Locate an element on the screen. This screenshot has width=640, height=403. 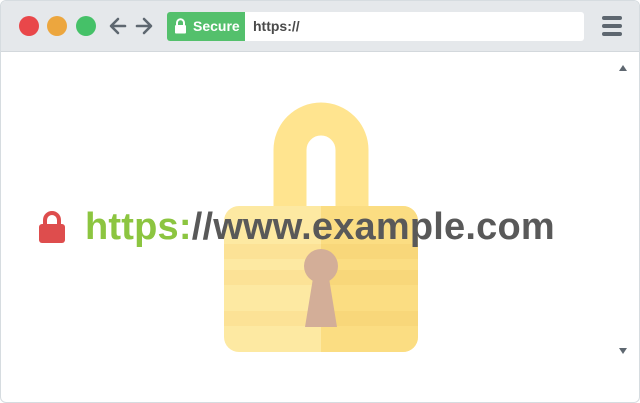
close-window-button is located at coordinates (29, 26).